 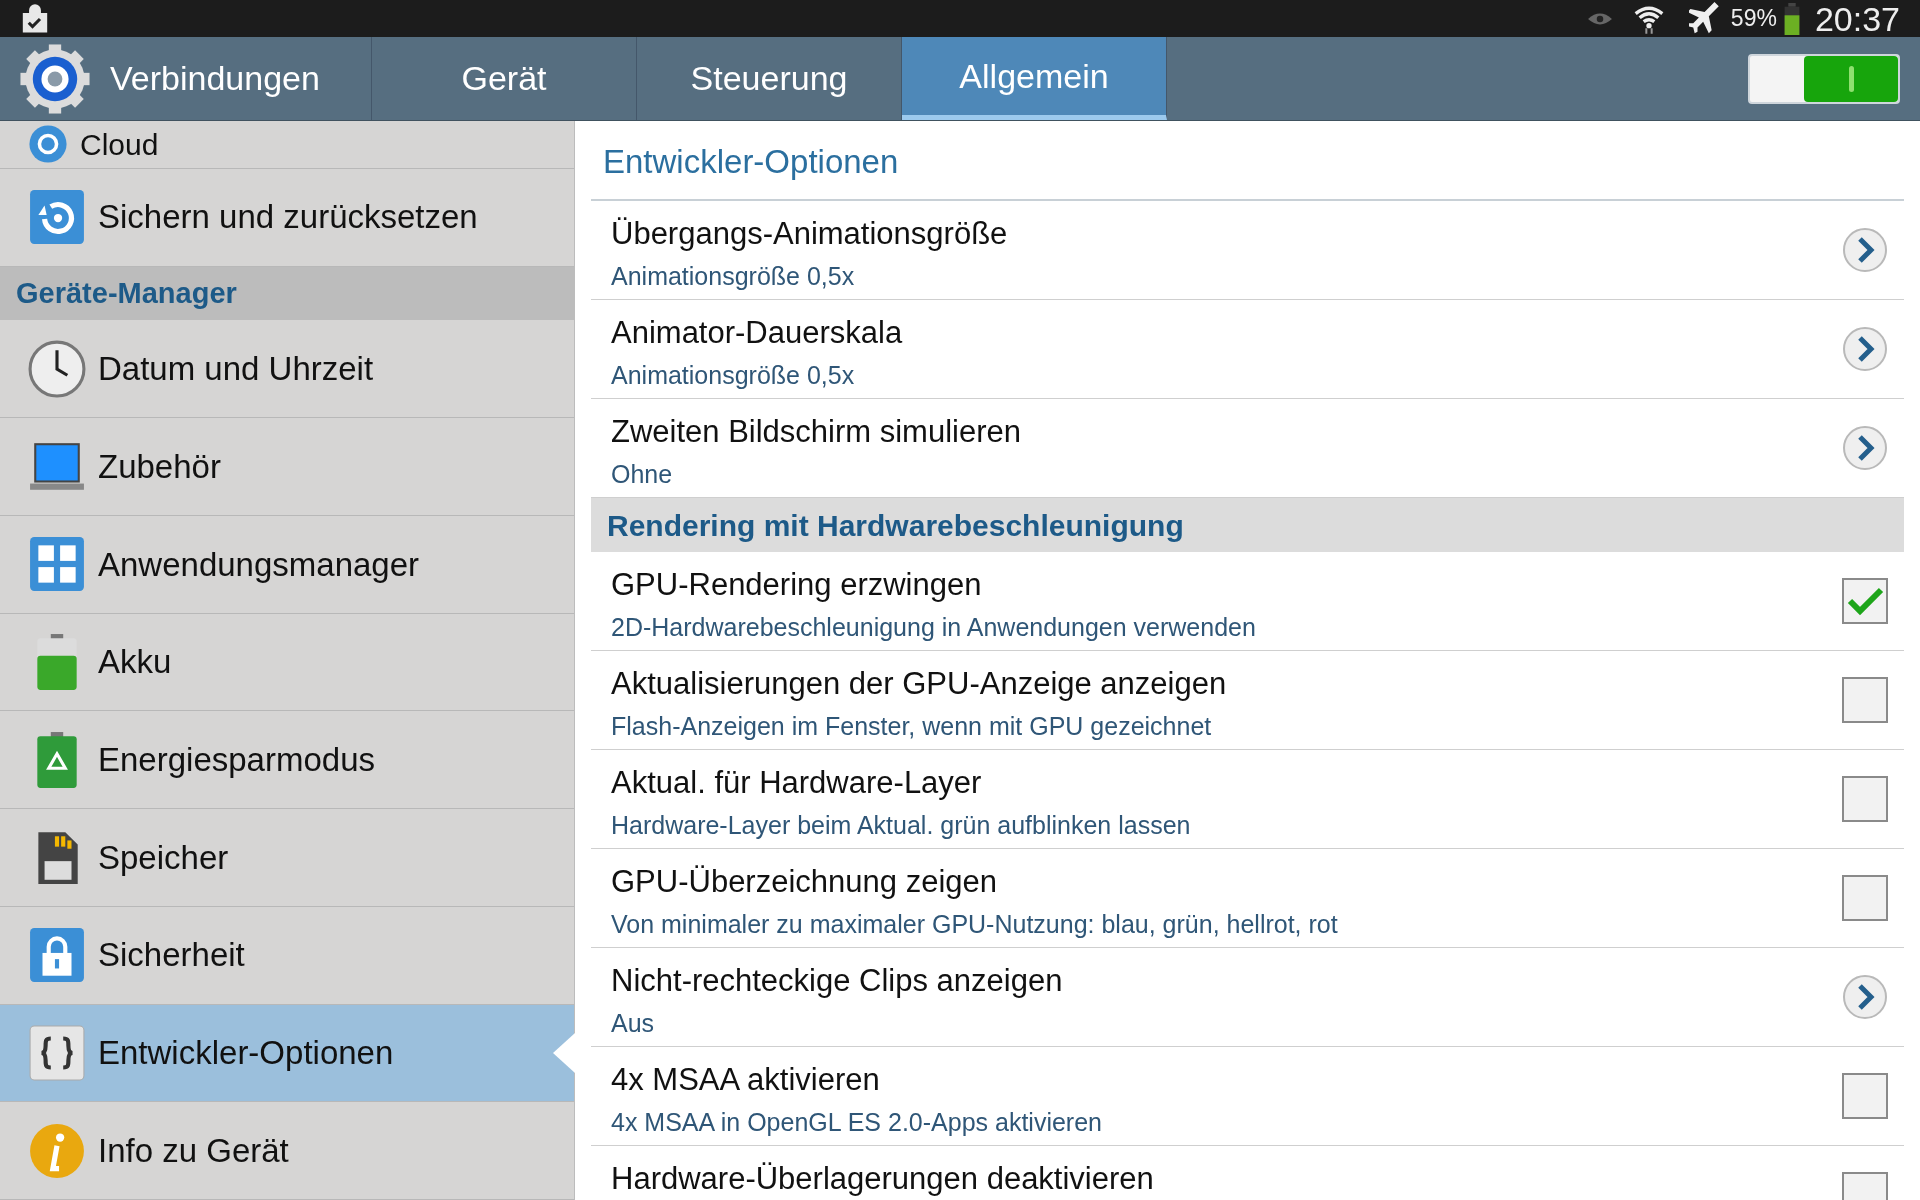 I want to click on padlock-icon, so click(x=57, y=955).